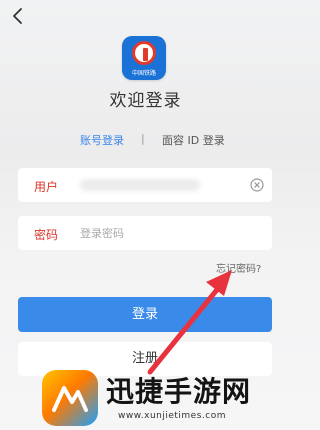  Describe the element at coordinates (143, 73) in the screenshot. I see `app-logo-text: 中国铁路` at that location.